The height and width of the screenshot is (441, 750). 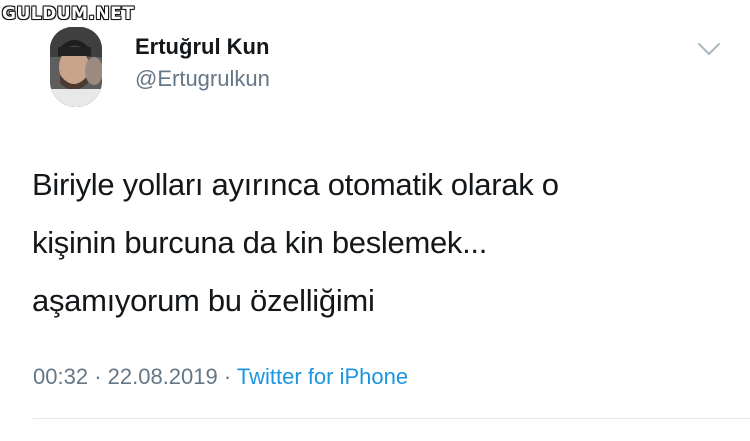 What do you see at coordinates (202, 79) in the screenshot?
I see `author-handle: @Ertugrulkun` at bounding box center [202, 79].